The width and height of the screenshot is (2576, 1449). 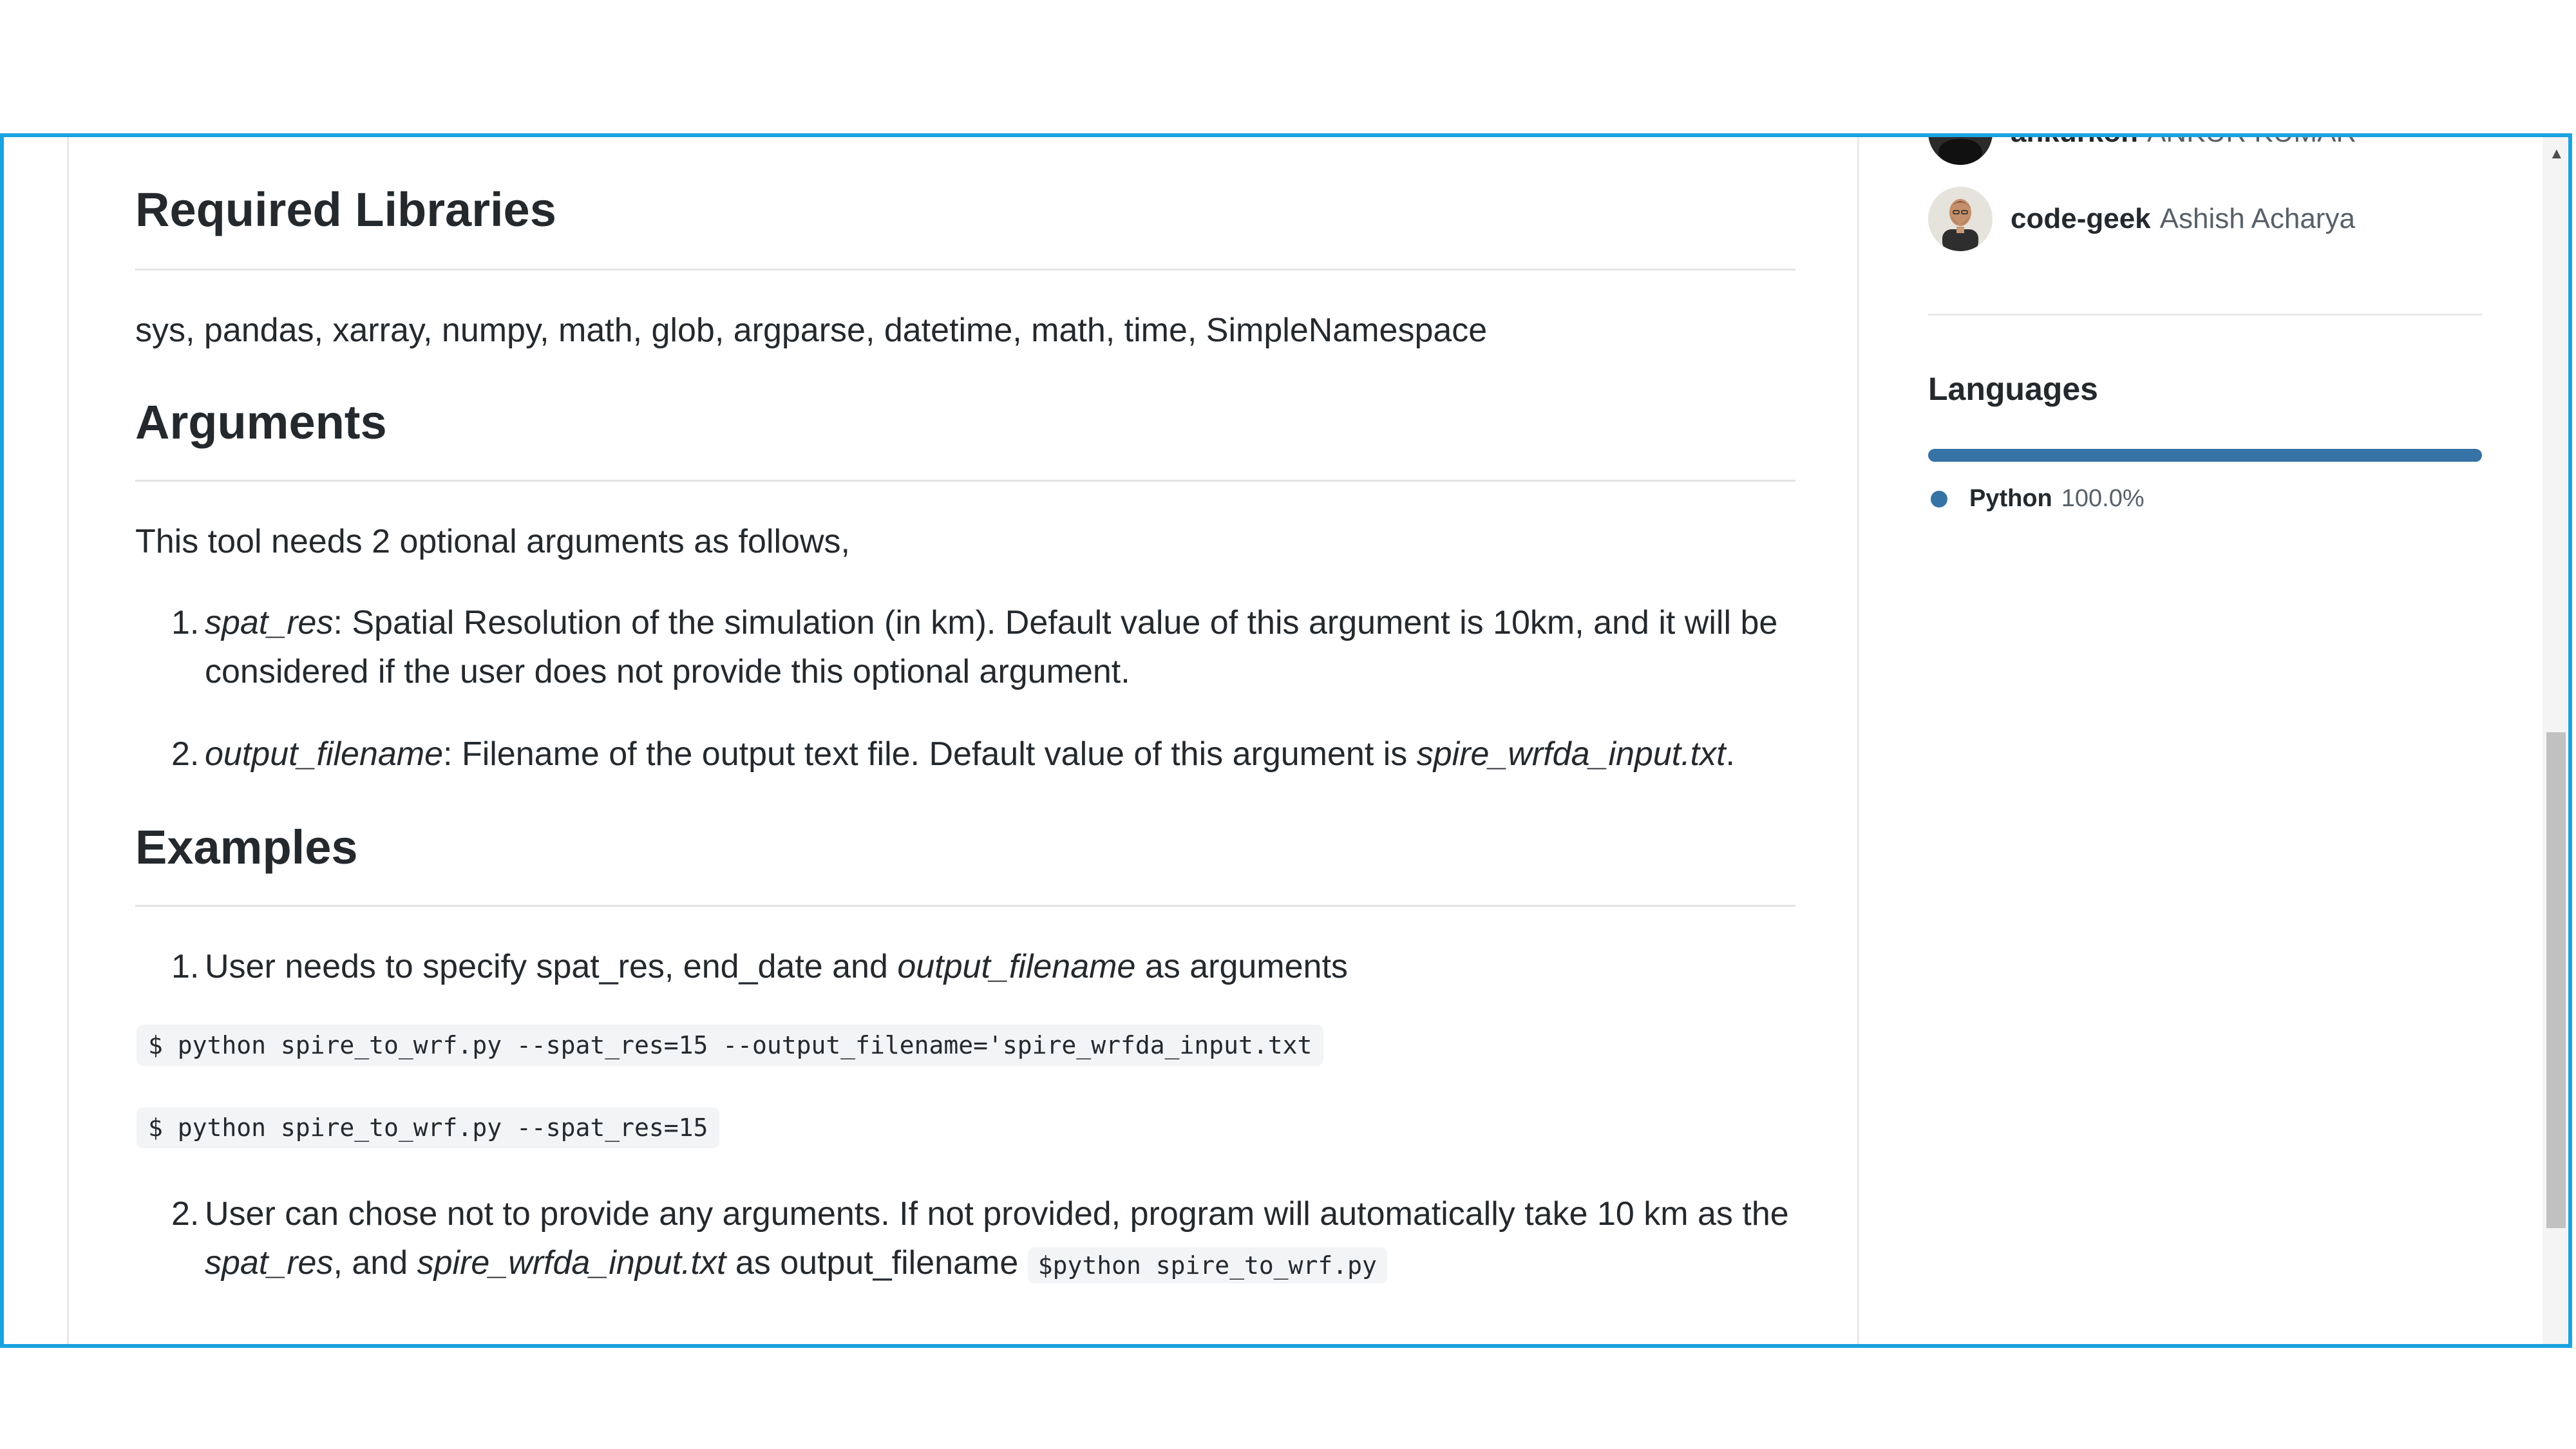 I want to click on language-color-dot, so click(x=1939, y=498).